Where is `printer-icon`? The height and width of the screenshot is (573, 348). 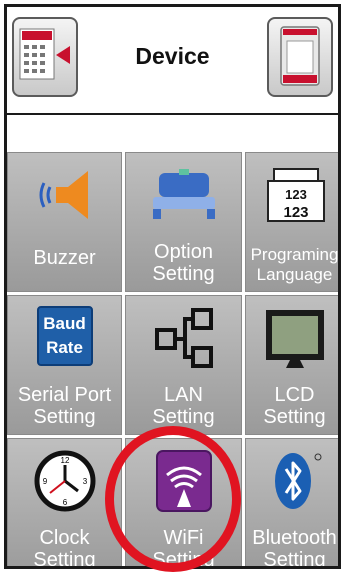
printer-icon is located at coordinates (300, 56).